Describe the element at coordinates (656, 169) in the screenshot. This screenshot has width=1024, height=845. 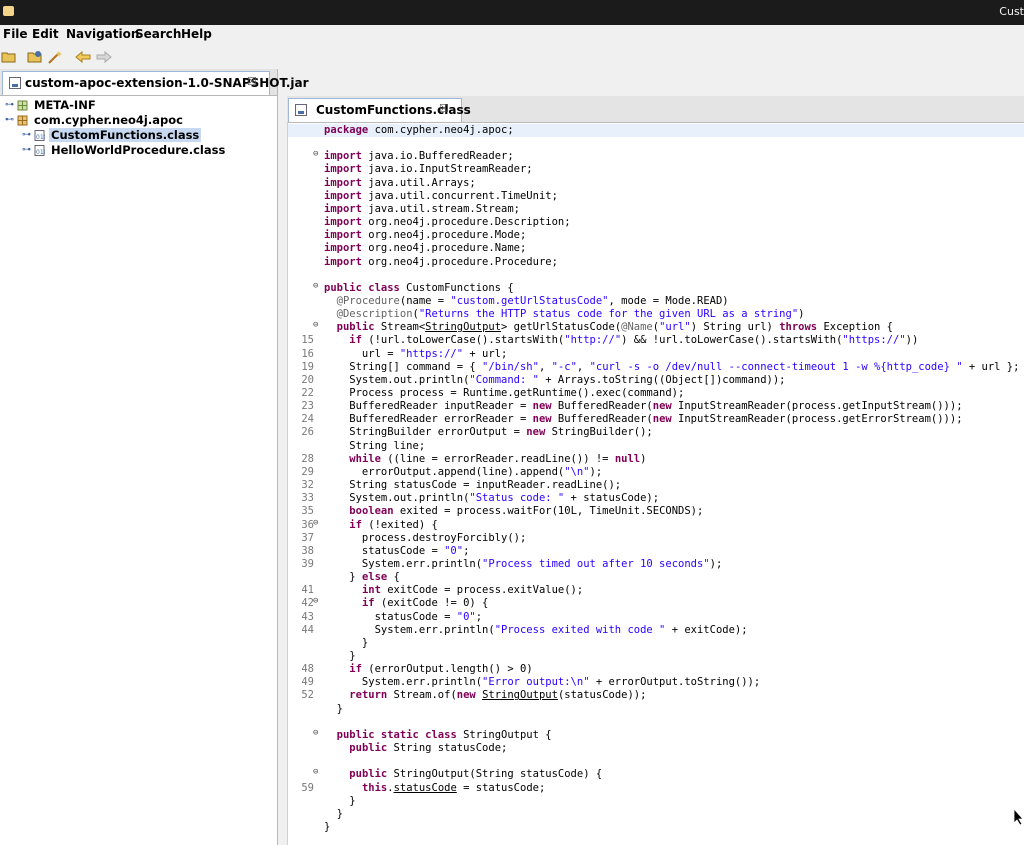
I see `code-line: import java.io.InputStreamReader;` at that location.